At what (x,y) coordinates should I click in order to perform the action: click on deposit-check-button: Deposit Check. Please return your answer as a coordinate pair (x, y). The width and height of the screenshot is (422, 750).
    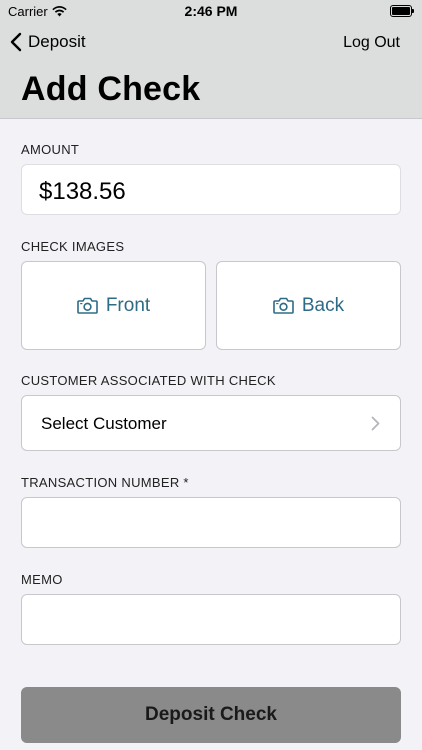
    Looking at the image, I should click on (211, 715).